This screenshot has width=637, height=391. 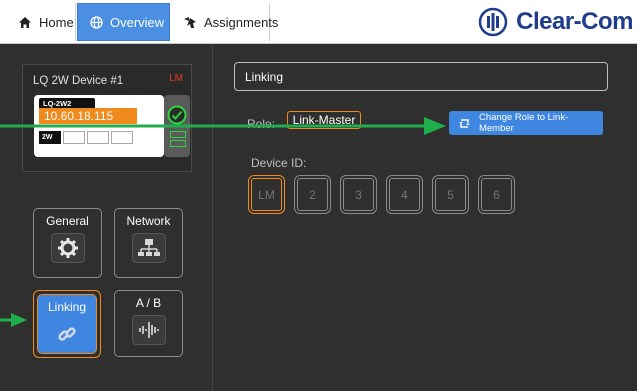 What do you see at coordinates (190, 22) in the screenshot?
I see `assignments-icon` at bounding box center [190, 22].